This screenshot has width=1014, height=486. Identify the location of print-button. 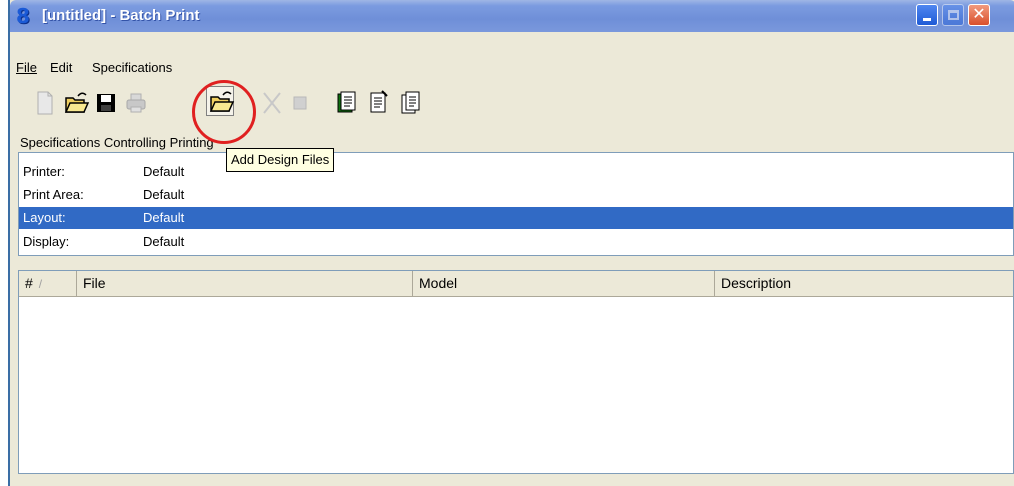
(136, 103).